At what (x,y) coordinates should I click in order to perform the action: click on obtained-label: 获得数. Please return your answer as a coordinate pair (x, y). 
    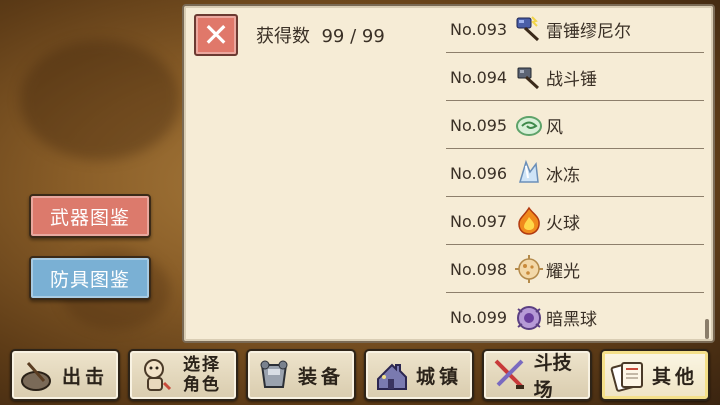
    Looking at the image, I should click on (283, 36).